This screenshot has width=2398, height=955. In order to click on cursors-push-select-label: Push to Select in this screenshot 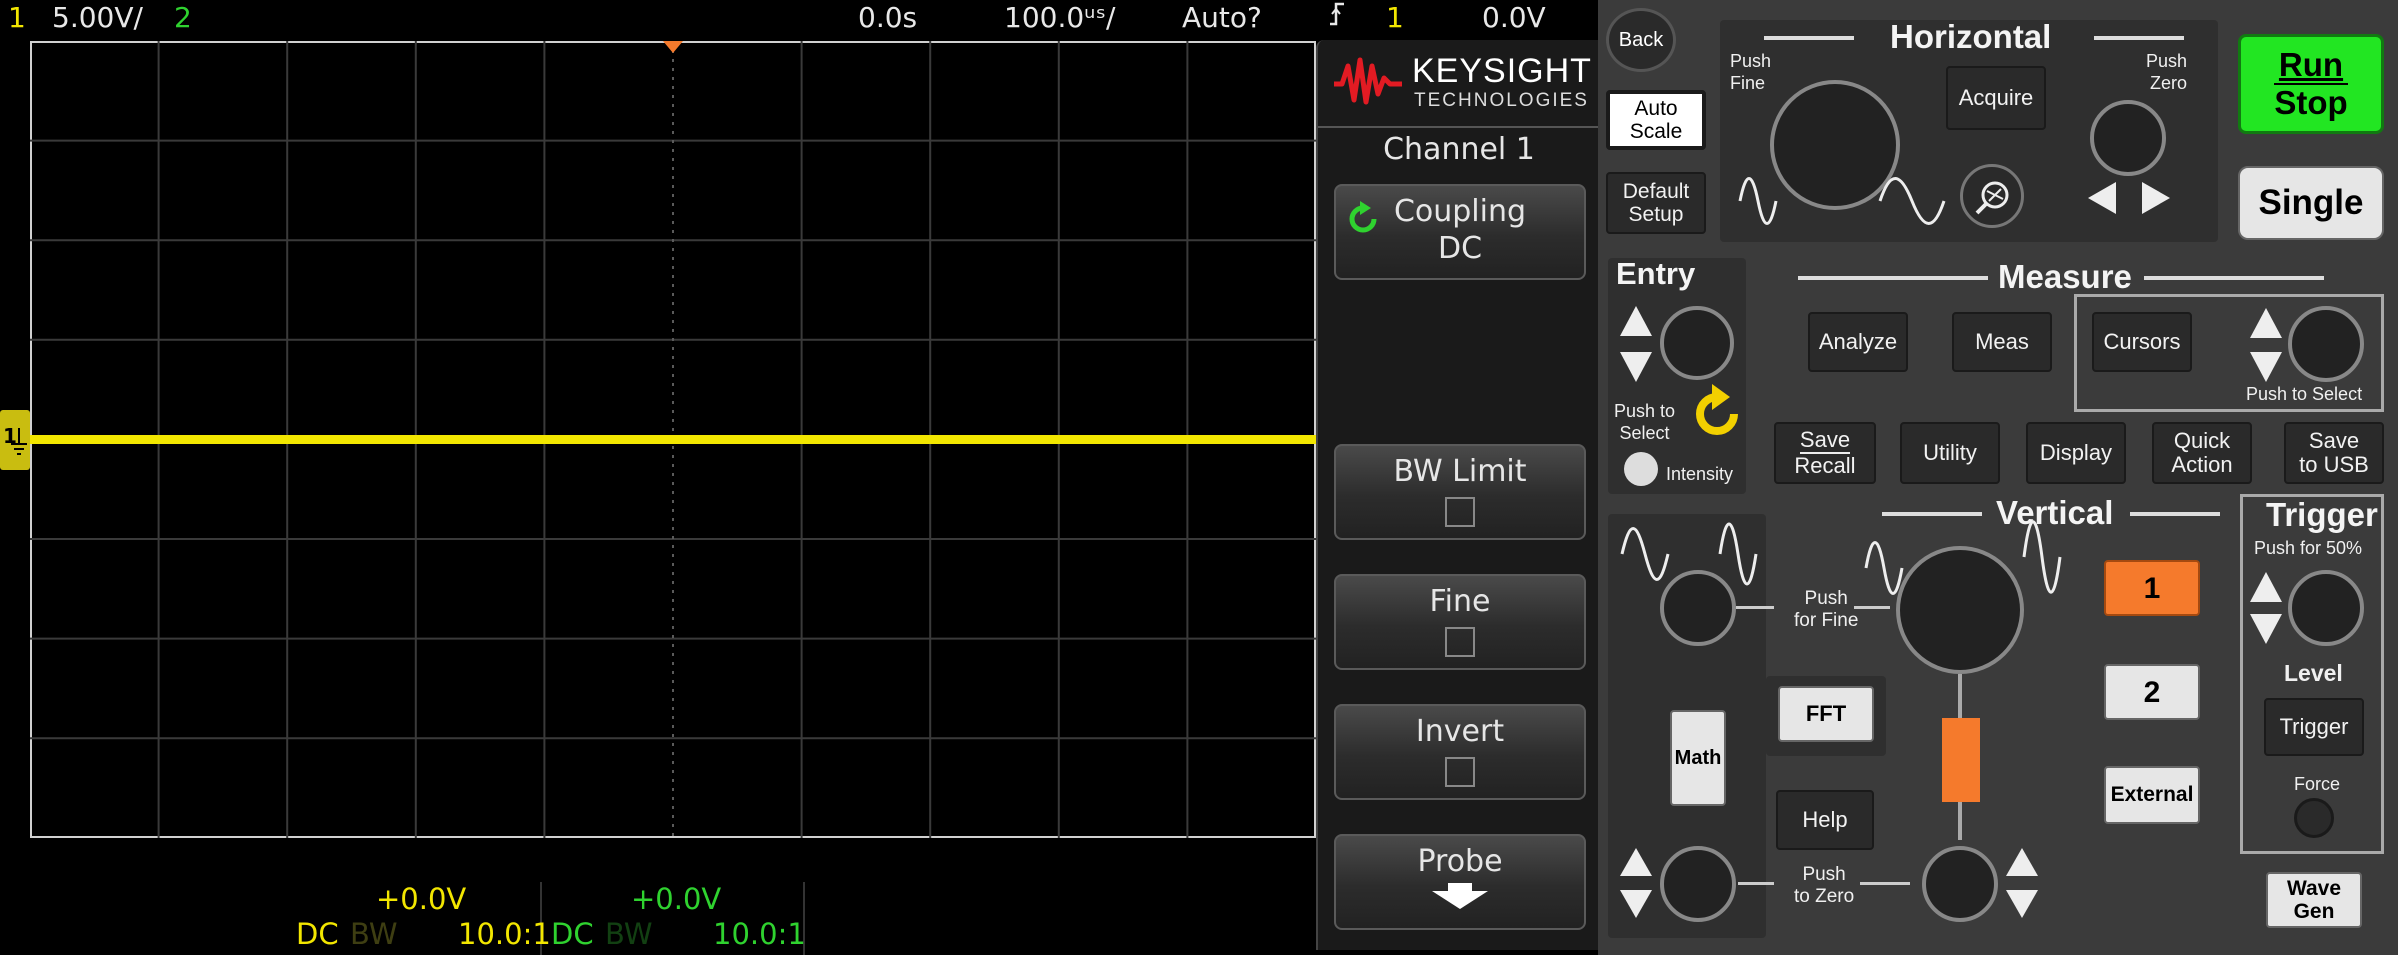, I will do `click(2304, 394)`.